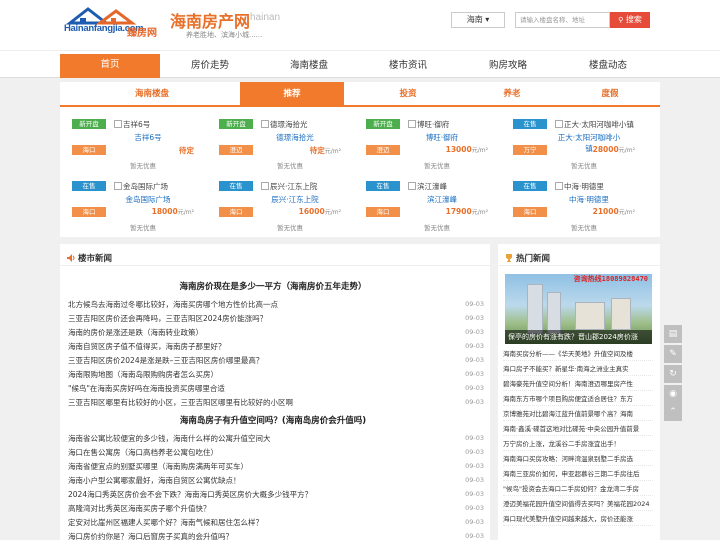 This screenshot has height=540, width=720. What do you see at coordinates (143, 228) in the screenshot?
I see `property-offer: 暂无优惠` at bounding box center [143, 228].